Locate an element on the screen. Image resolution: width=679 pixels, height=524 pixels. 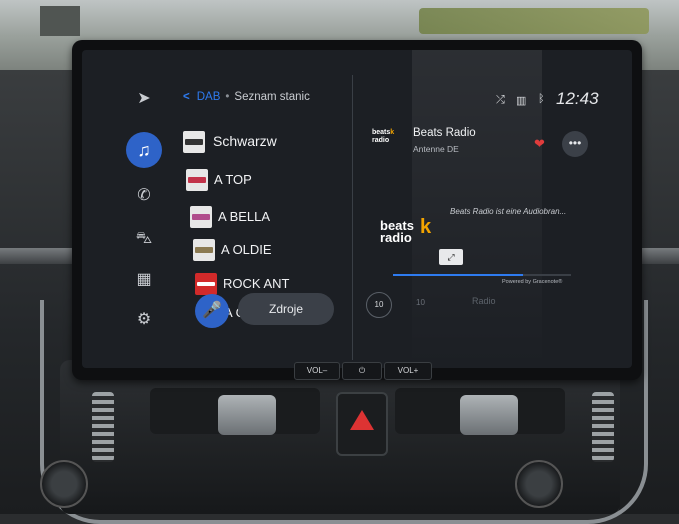
navigation-icon: ➤ is located at coordinates (144, 99).